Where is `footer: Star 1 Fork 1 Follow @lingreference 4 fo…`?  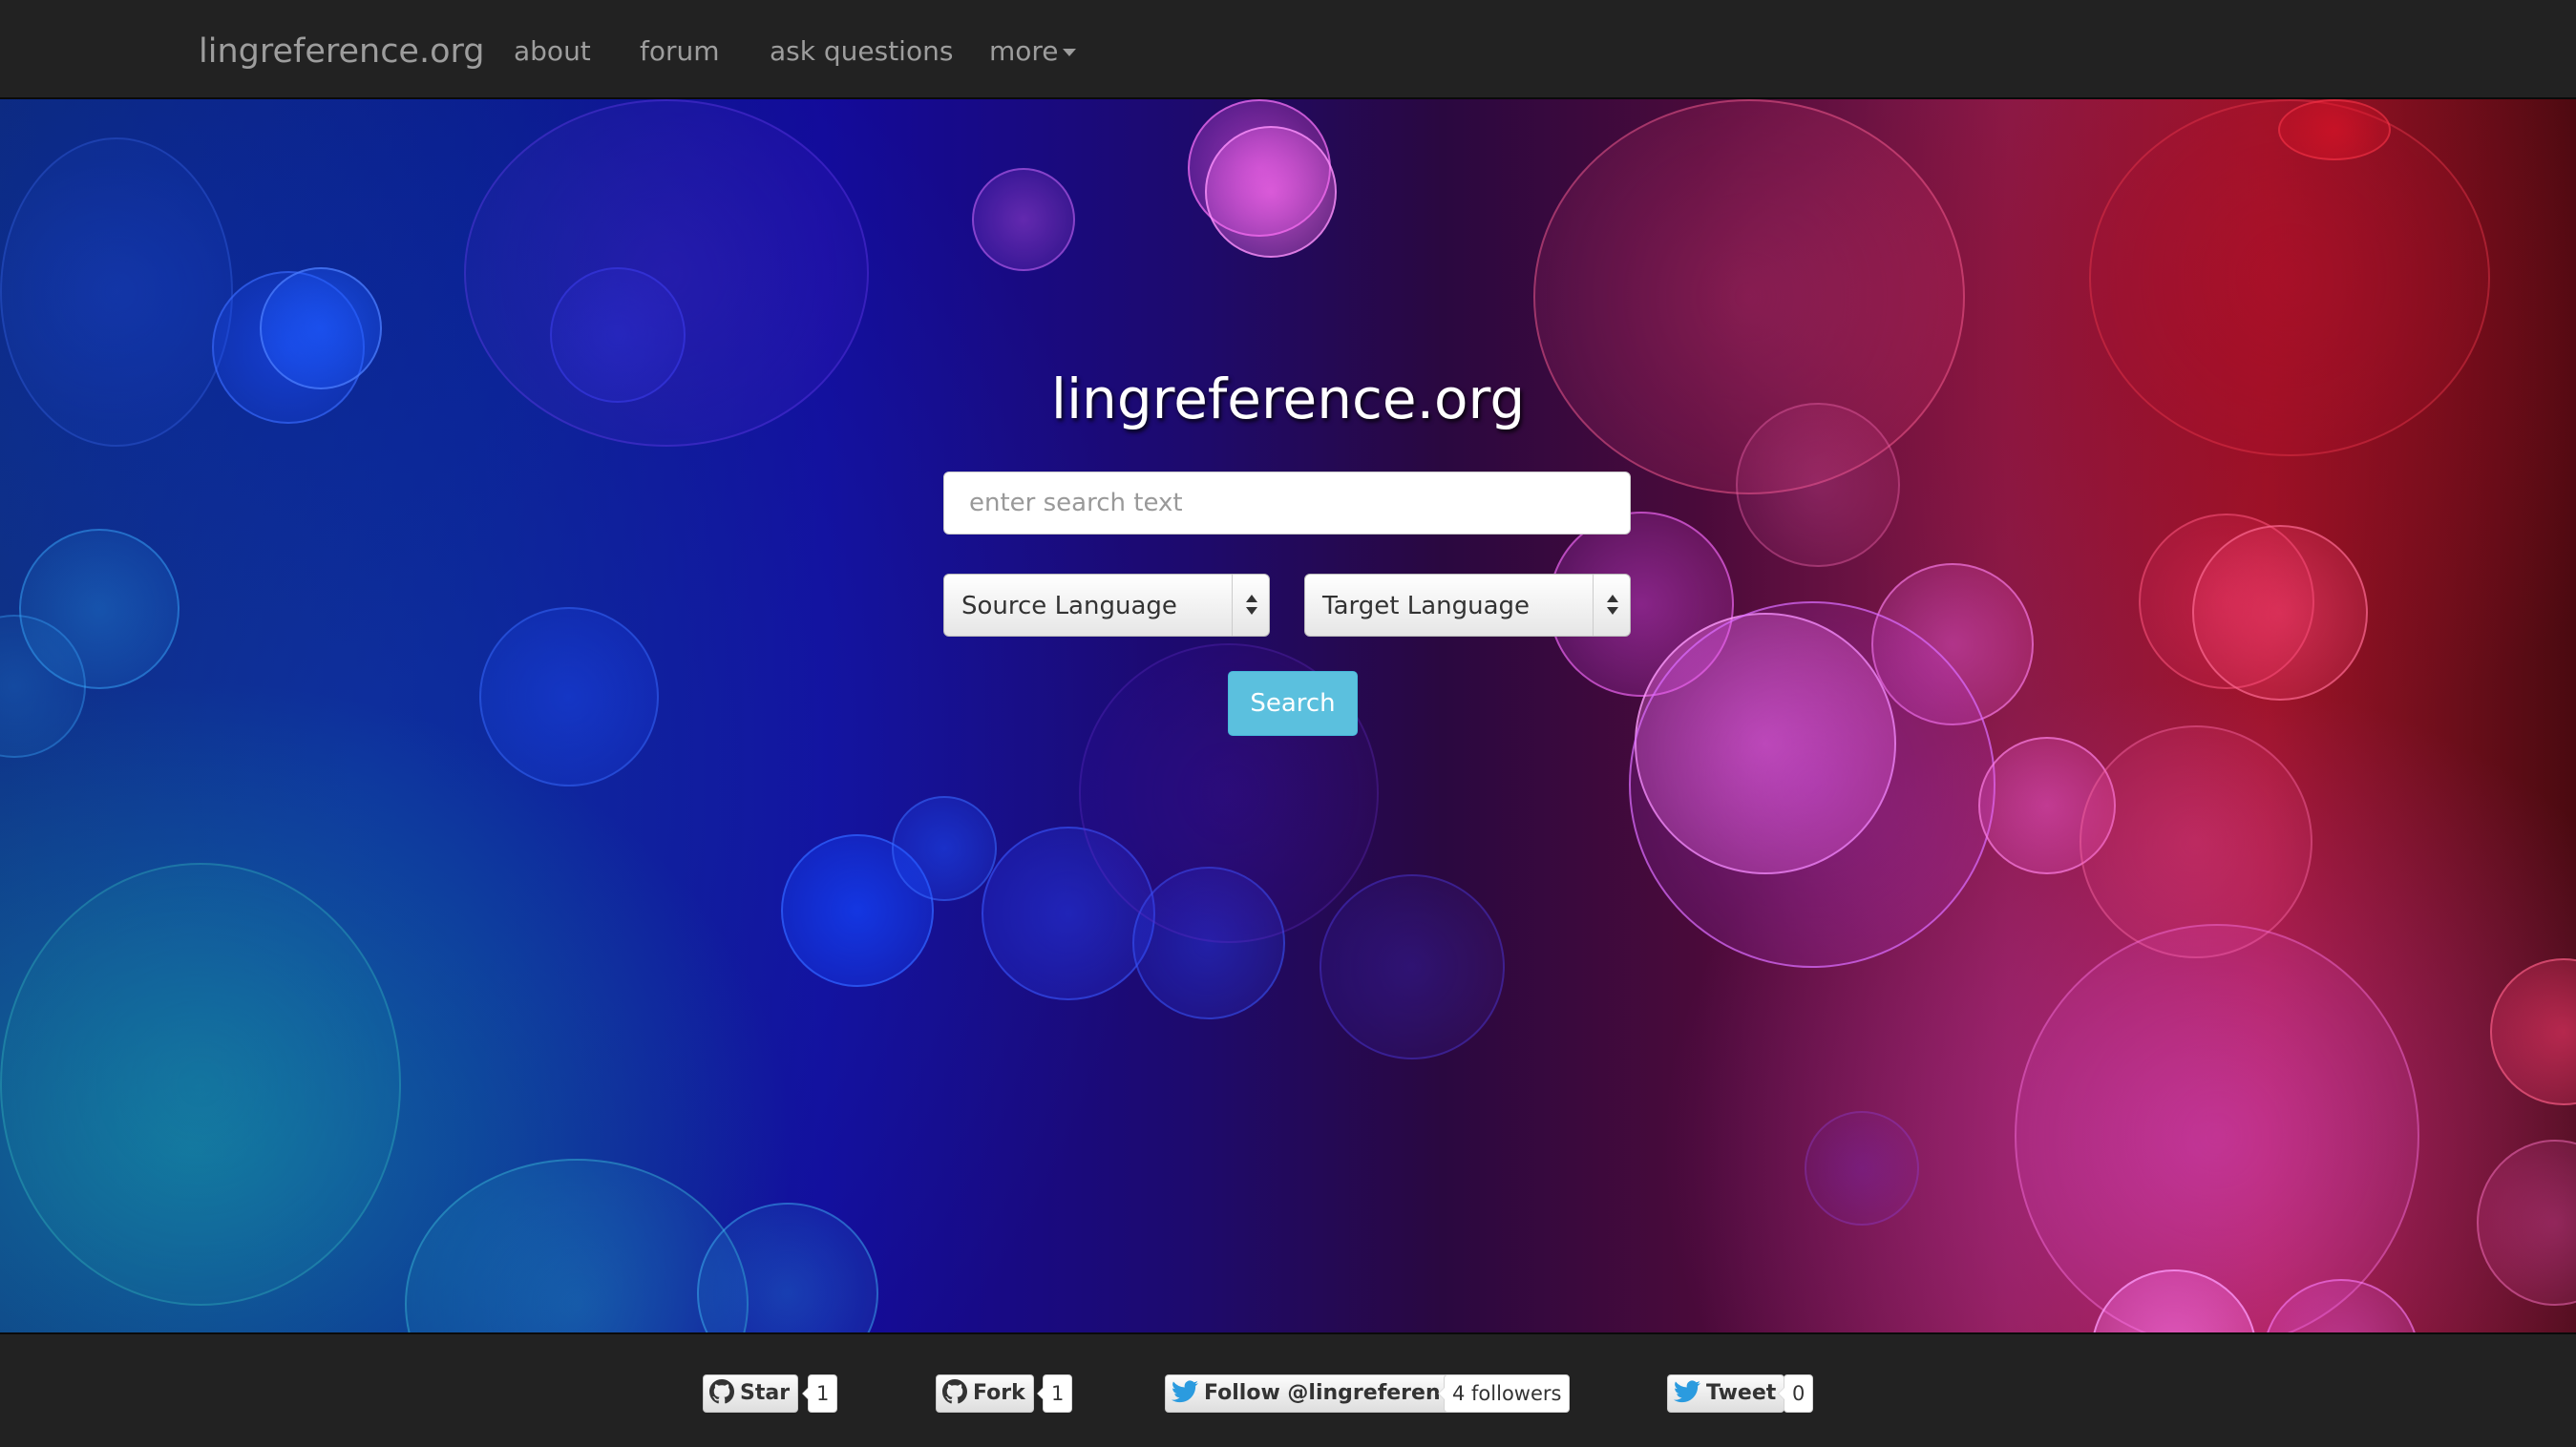
footer: Star 1 Fork 1 Follow @lingreference 4 fo… is located at coordinates (1288, 1390).